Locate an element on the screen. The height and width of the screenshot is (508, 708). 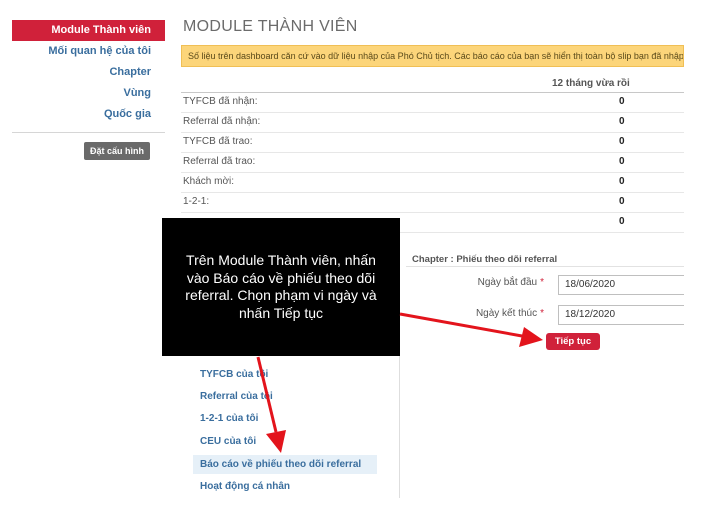
report-form-title: Chapter : Phiếu theo dõi referral is located at coordinates (485, 259).